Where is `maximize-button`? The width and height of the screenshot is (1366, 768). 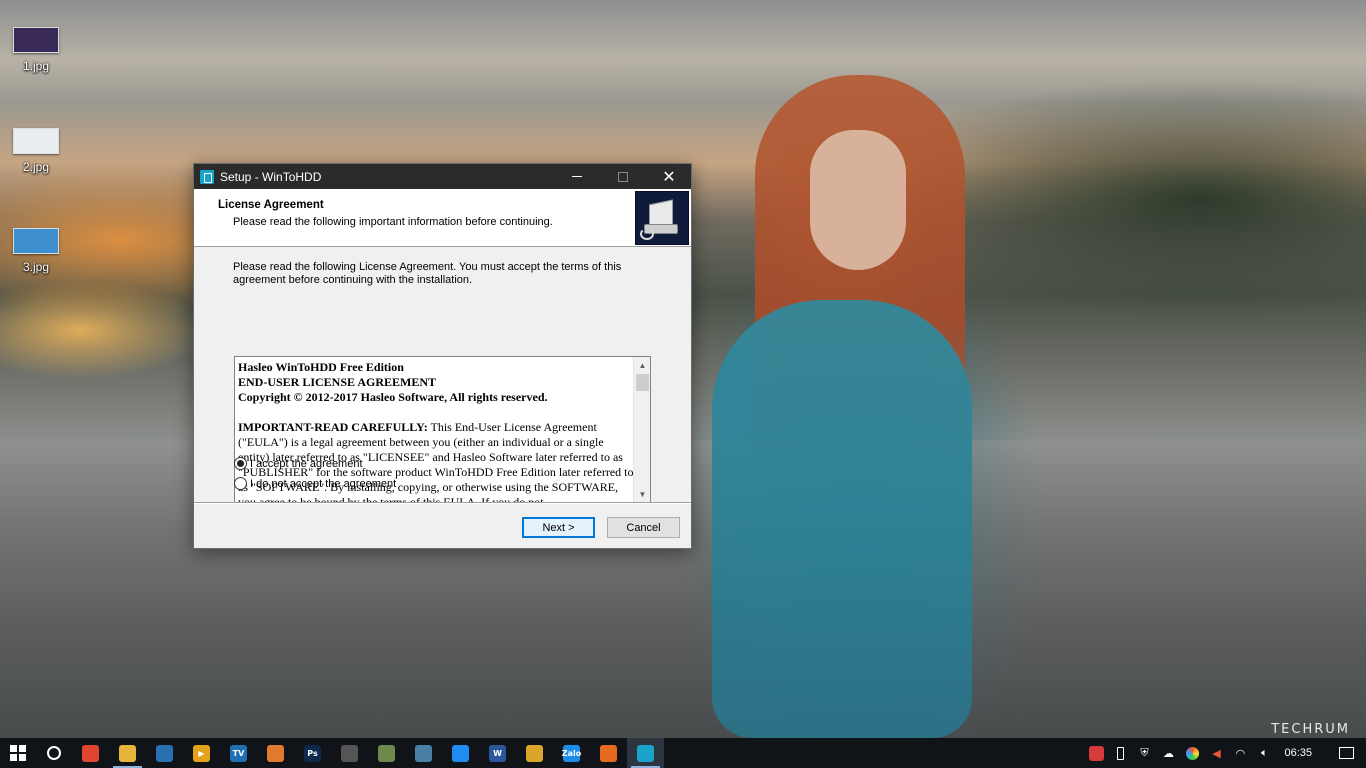 maximize-button is located at coordinates (623, 176).